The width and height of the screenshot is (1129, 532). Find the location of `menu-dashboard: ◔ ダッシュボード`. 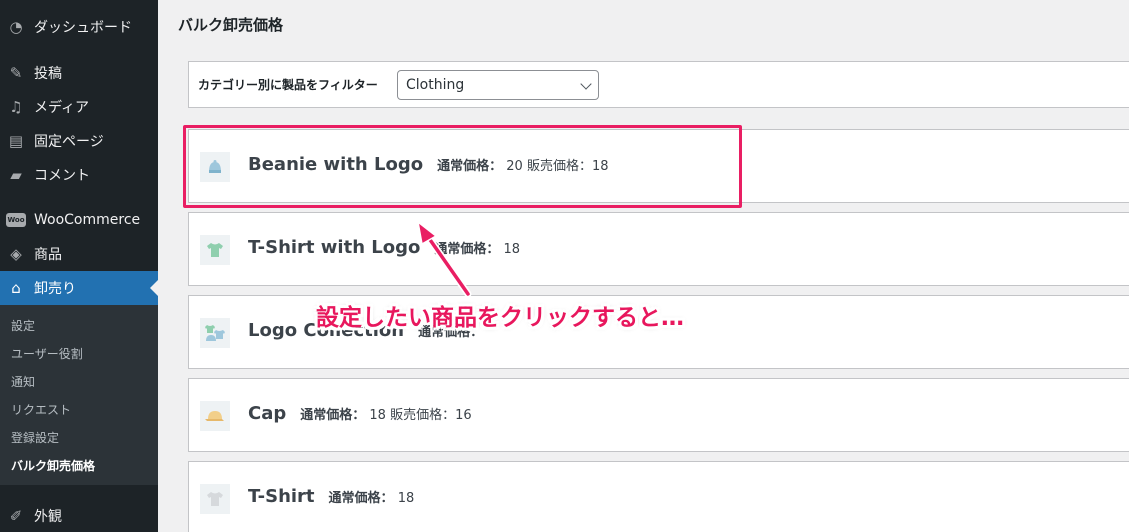

menu-dashboard: ◔ ダッシュボード is located at coordinates (79, 27).